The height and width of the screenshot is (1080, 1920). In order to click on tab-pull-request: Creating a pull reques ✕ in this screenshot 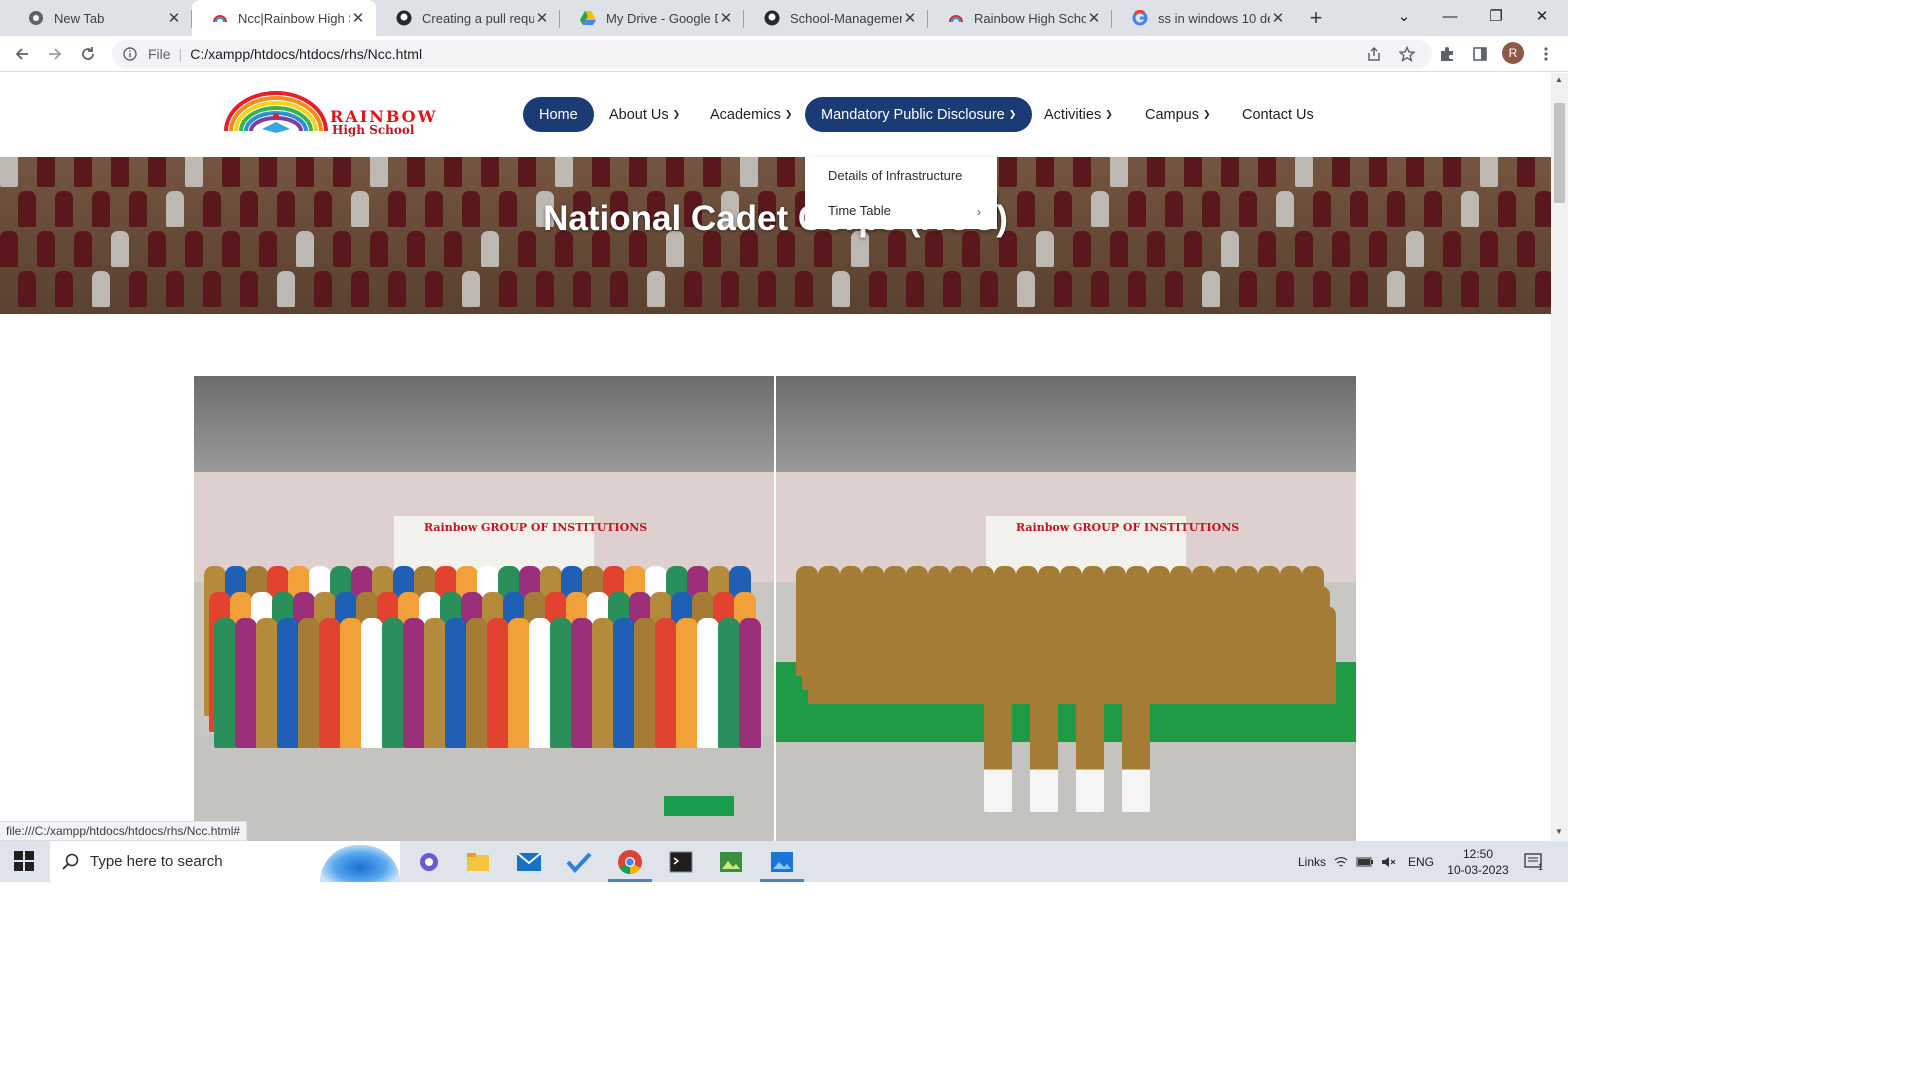, I will do `click(468, 18)`.